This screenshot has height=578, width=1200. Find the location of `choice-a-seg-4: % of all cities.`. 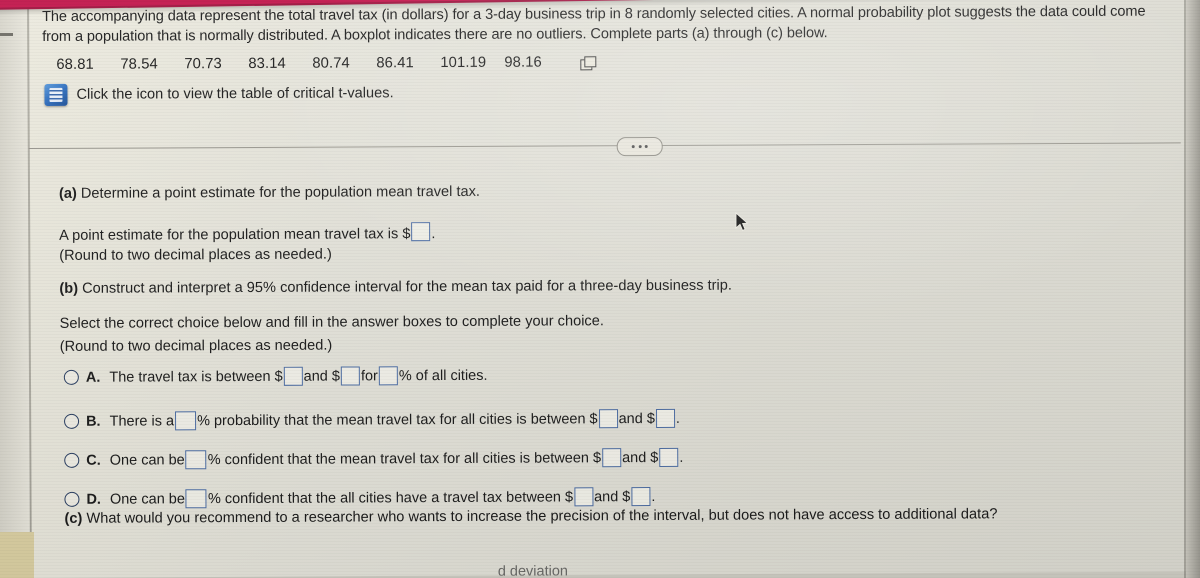

choice-a-seg-4: % of all cities. is located at coordinates (443, 375).